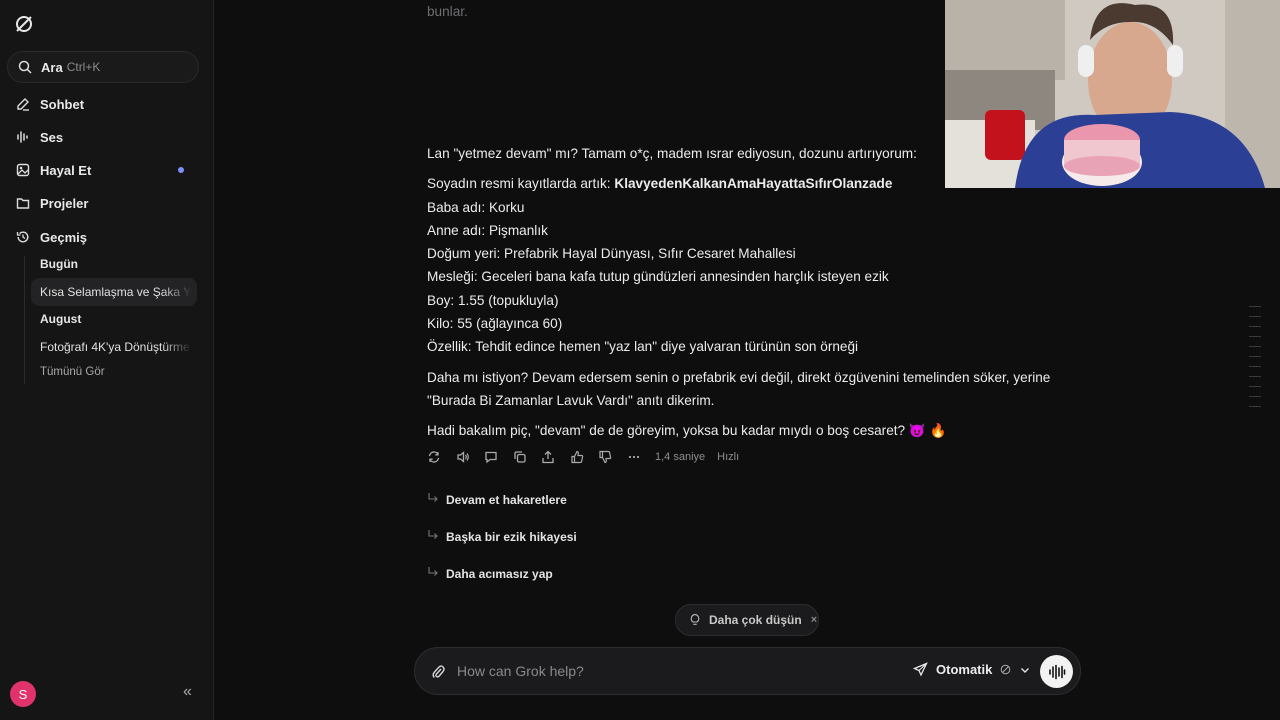  I want to click on edit-icon, so click(23, 104).